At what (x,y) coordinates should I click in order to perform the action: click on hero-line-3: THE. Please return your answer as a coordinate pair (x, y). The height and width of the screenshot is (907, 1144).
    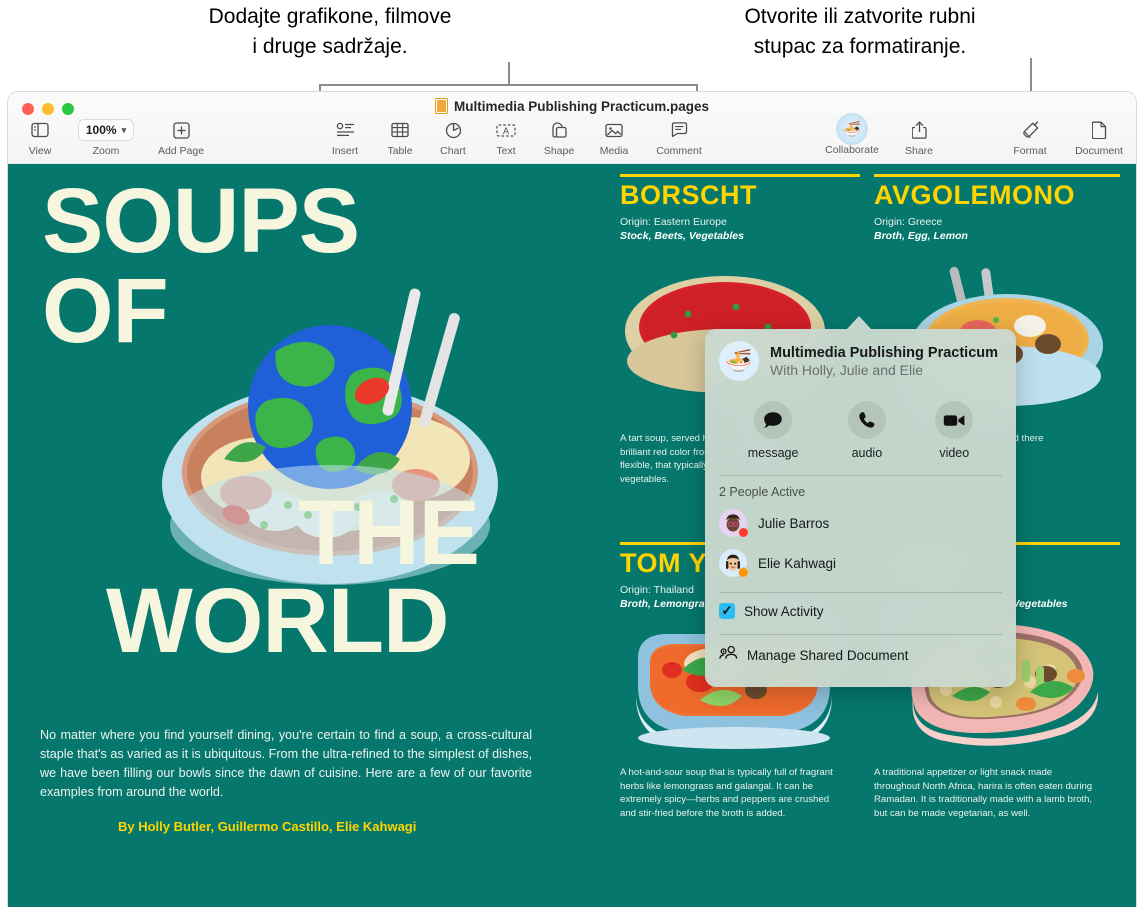
    Looking at the image, I should click on (389, 533).